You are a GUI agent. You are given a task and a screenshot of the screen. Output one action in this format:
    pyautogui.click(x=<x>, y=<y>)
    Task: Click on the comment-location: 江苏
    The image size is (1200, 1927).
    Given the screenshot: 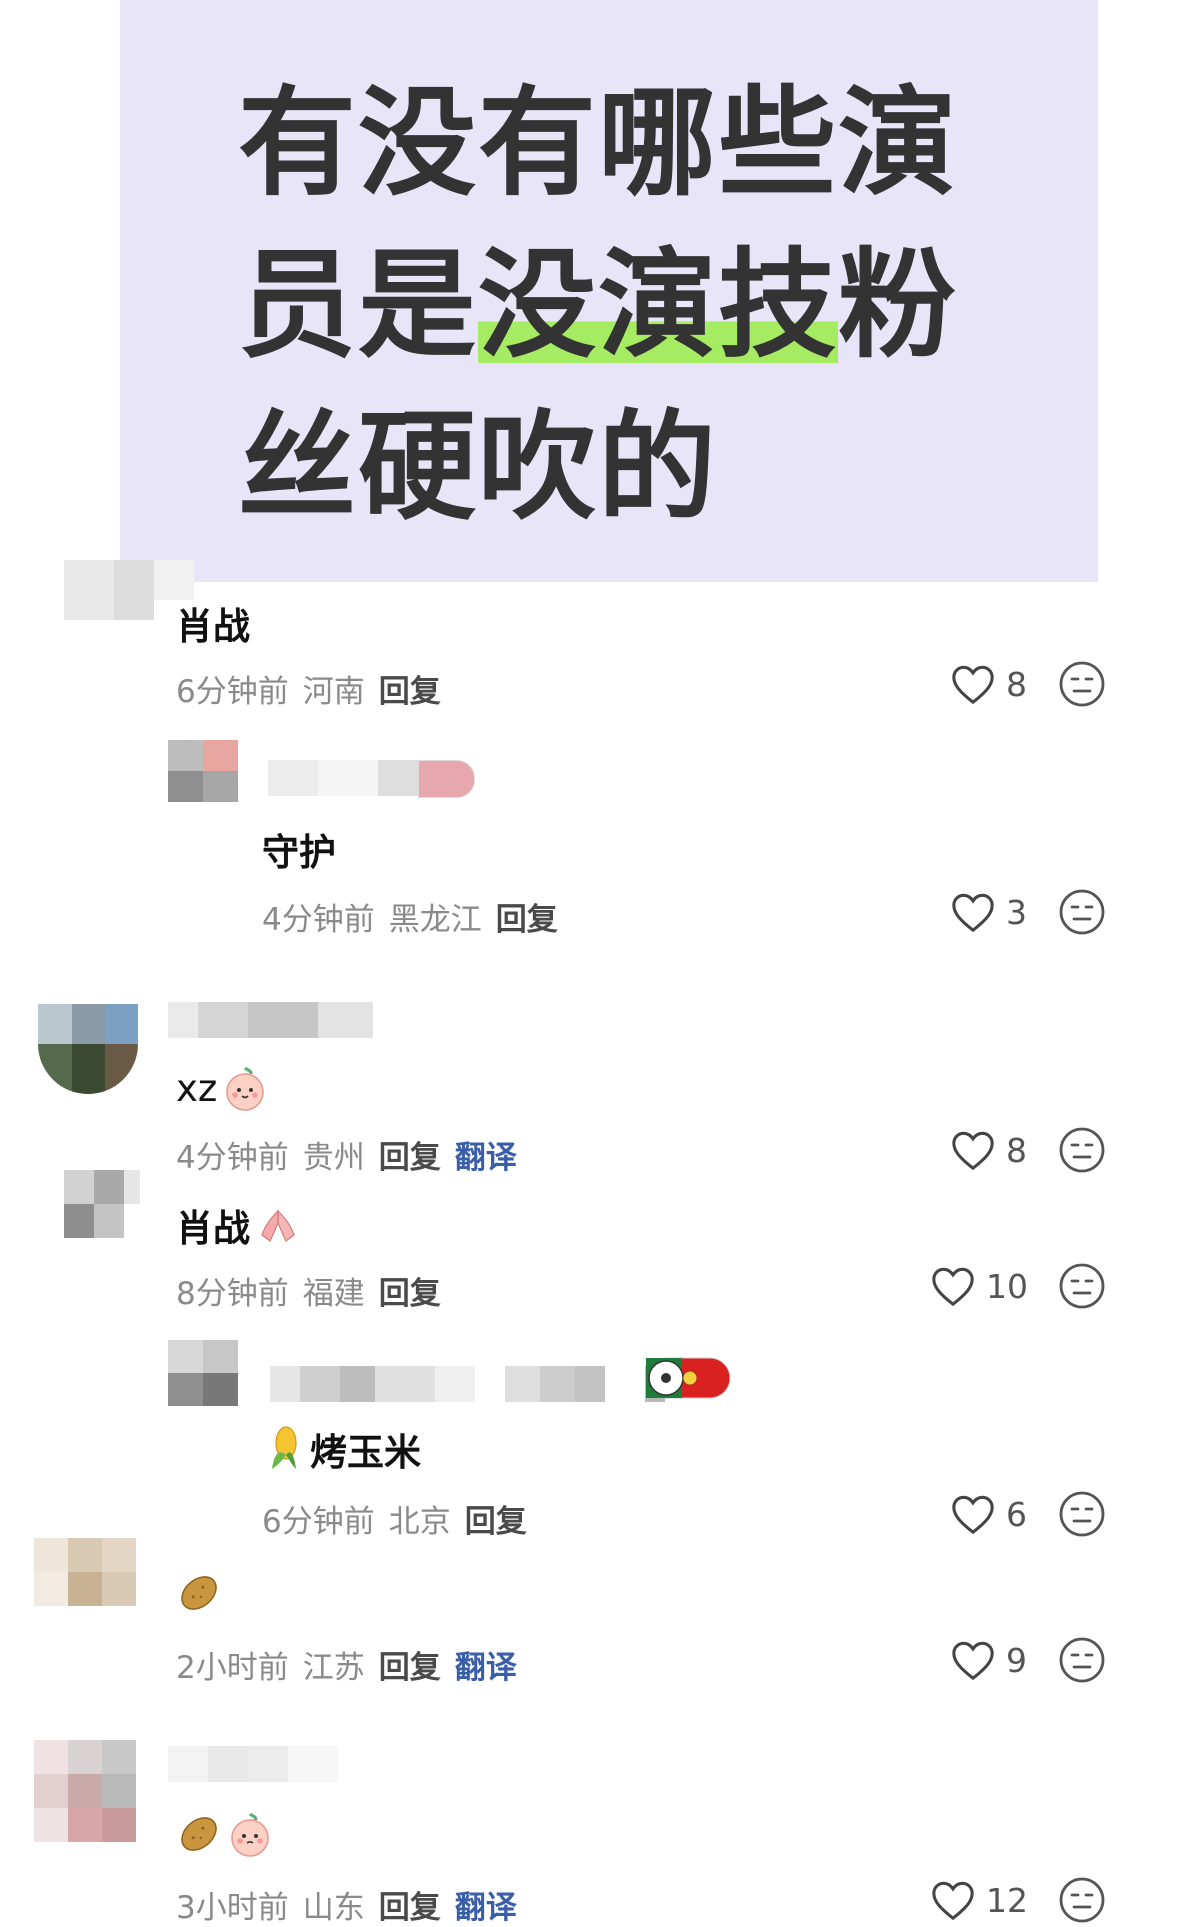 What is the action you would take?
    pyautogui.click(x=333, y=1668)
    